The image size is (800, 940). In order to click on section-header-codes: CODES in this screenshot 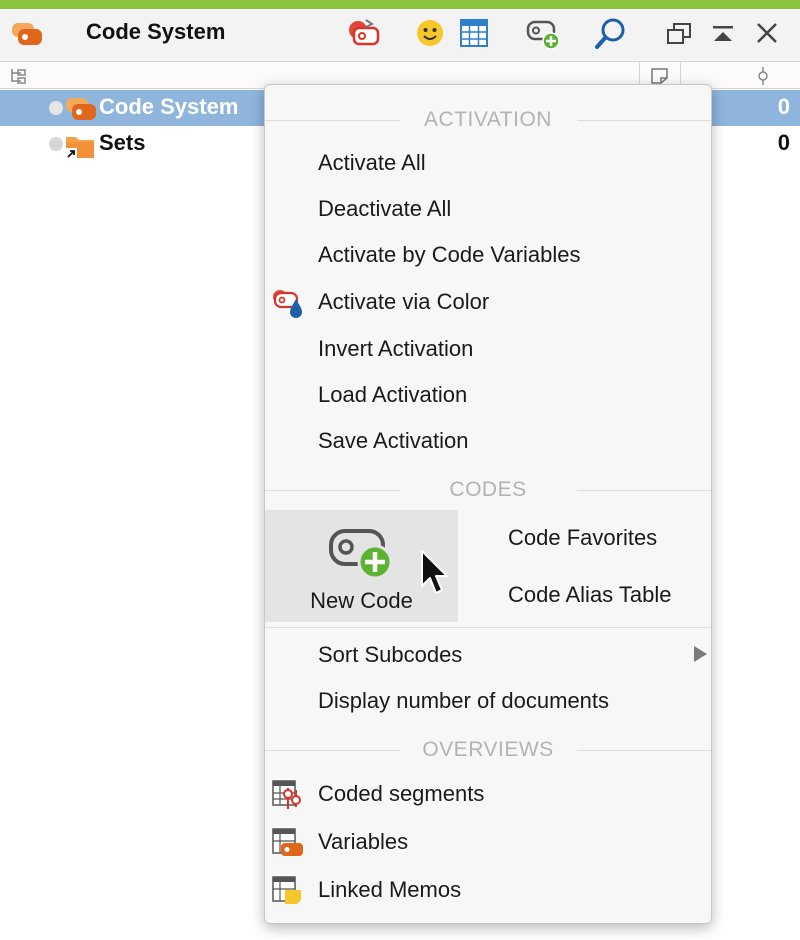, I will do `click(488, 490)`.